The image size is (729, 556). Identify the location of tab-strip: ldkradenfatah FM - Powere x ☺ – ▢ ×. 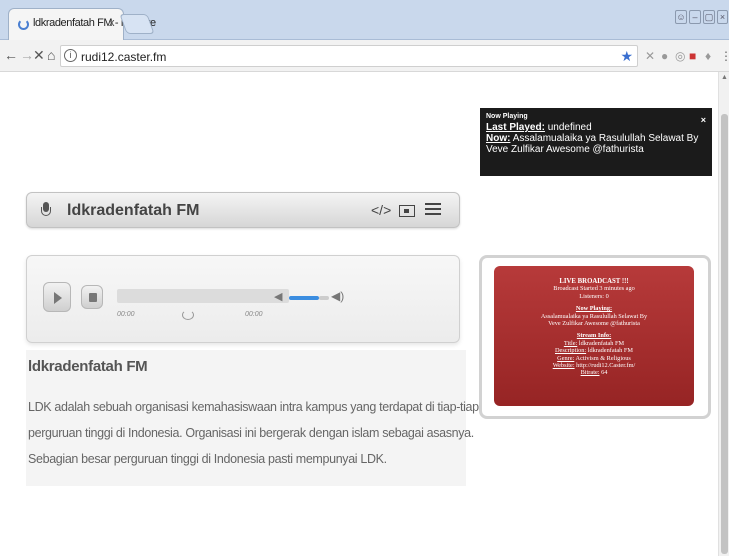
(364, 20).